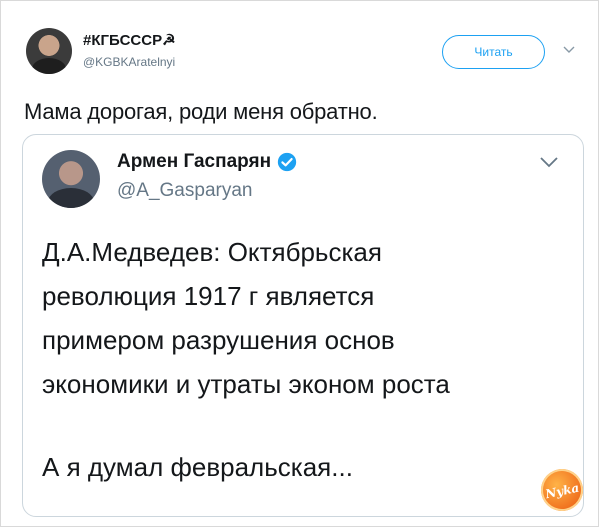 This screenshot has width=601, height=529. Describe the element at coordinates (493, 52) in the screenshot. I see `follow-button: Читать` at that location.